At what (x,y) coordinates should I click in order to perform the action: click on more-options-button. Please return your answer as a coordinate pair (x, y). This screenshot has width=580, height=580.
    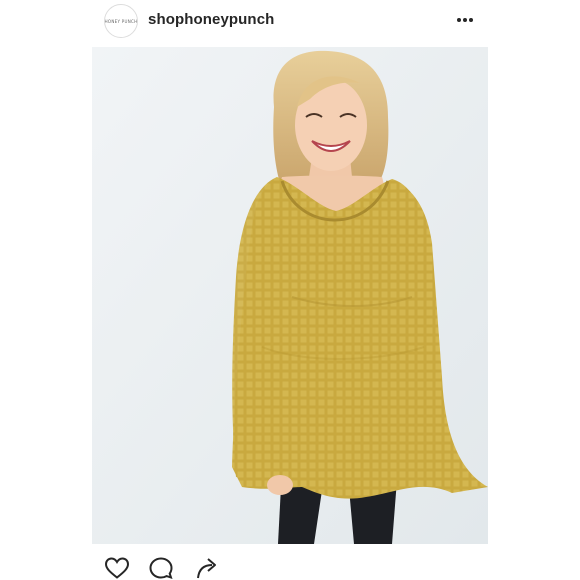
    Looking at the image, I should click on (465, 20).